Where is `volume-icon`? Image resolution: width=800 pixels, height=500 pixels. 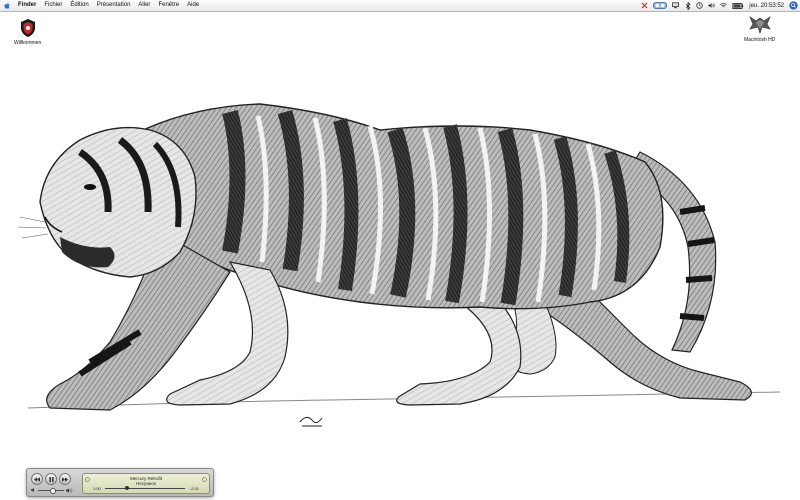
volume-icon is located at coordinates (711, 5).